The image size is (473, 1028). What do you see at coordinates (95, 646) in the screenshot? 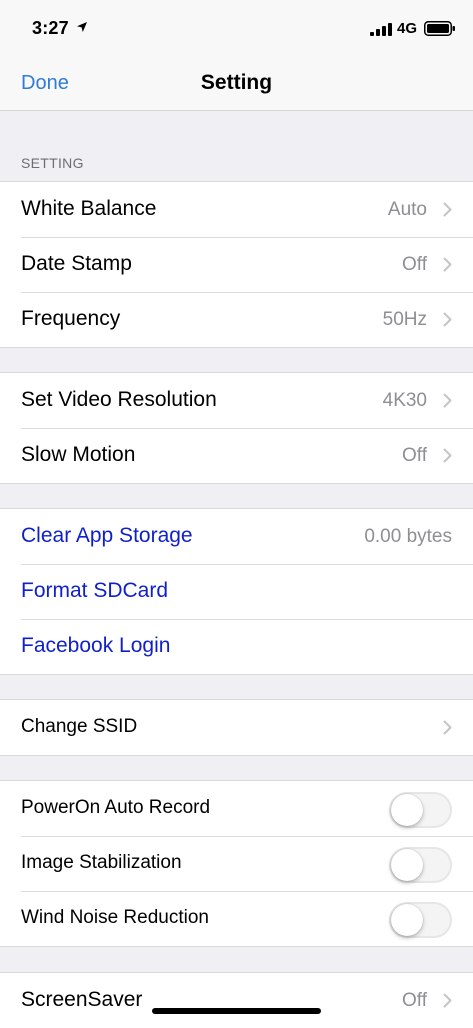
I see `facebook-login-button: Facebook Login` at bounding box center [95, 646].